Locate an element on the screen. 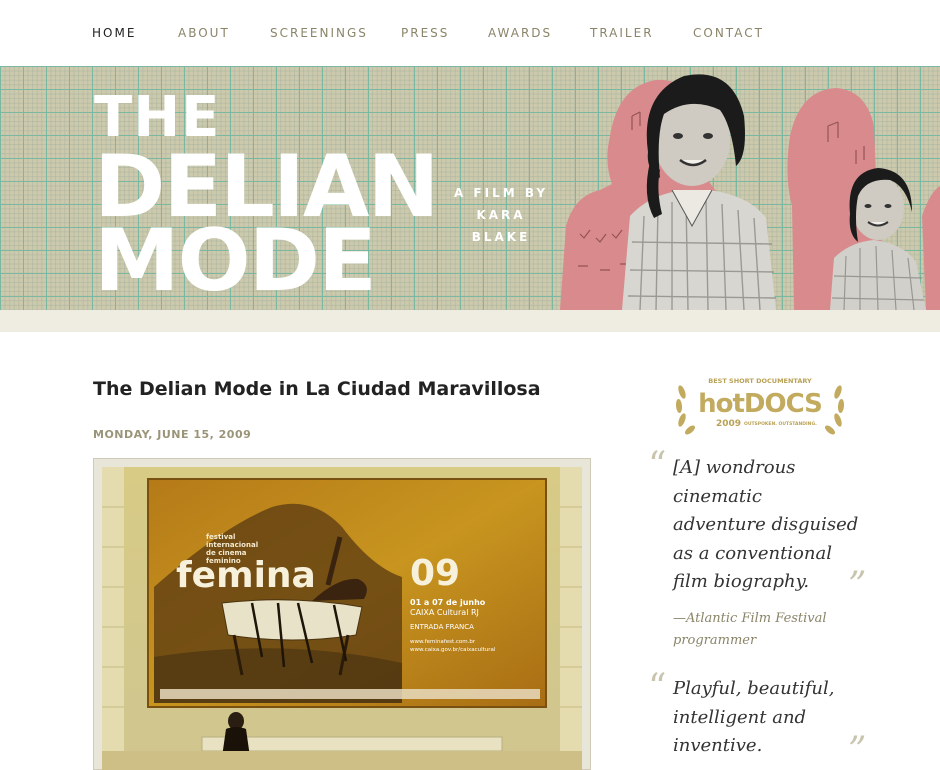 The width and height of the screenshot is (940, 770). banner-bottom-band is located at coordinates (470, 321).